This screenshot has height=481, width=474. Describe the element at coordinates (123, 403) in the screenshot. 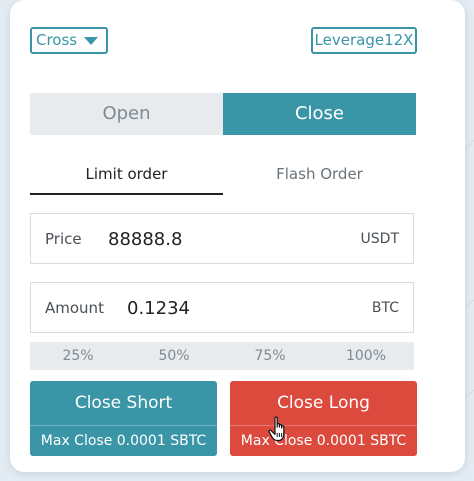

I see `close-short-label: Close Short` at that location.